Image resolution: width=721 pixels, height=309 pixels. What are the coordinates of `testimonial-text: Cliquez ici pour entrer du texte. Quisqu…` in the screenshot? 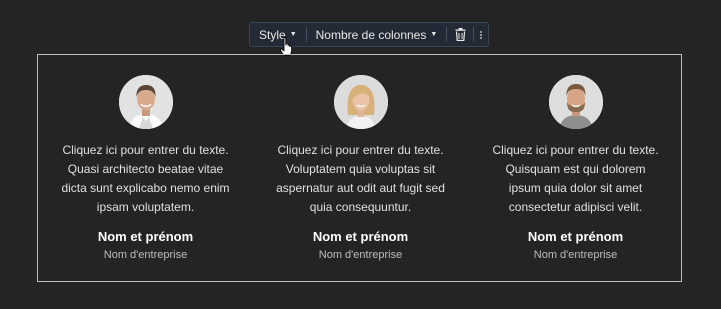 It's located at (575, 179).